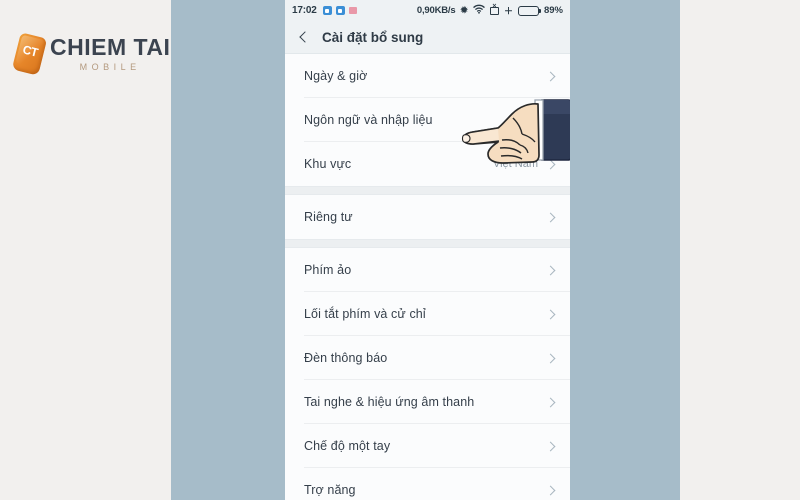  What do you see at coordinates (553, 10) in the screenshot?
I see `battery-percent-label: 89%` at bounding box center [553, 10].